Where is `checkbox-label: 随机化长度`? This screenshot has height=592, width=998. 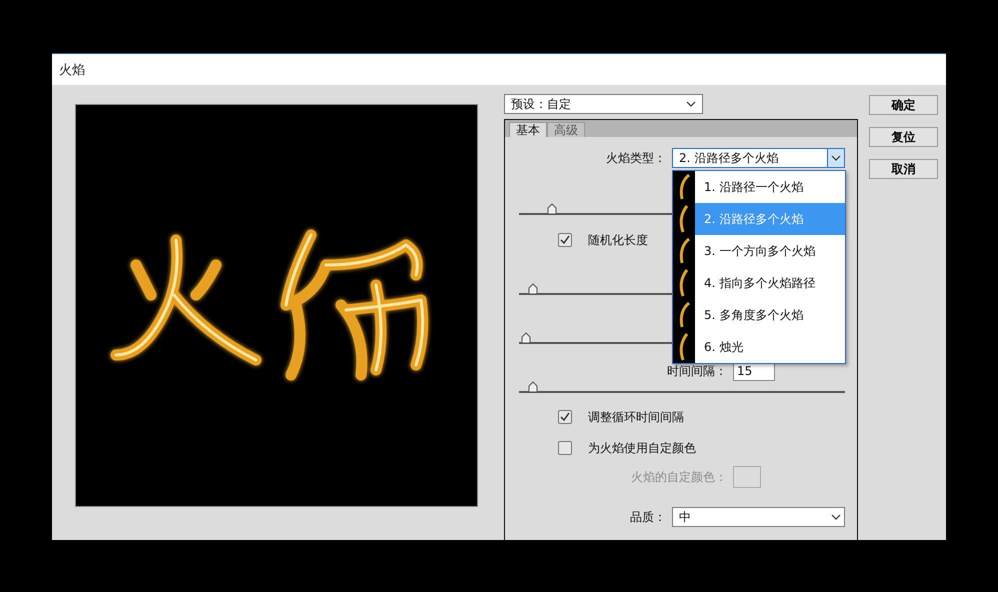
checkbox-label: 随机化长度 is located at coordinates (618, 240).